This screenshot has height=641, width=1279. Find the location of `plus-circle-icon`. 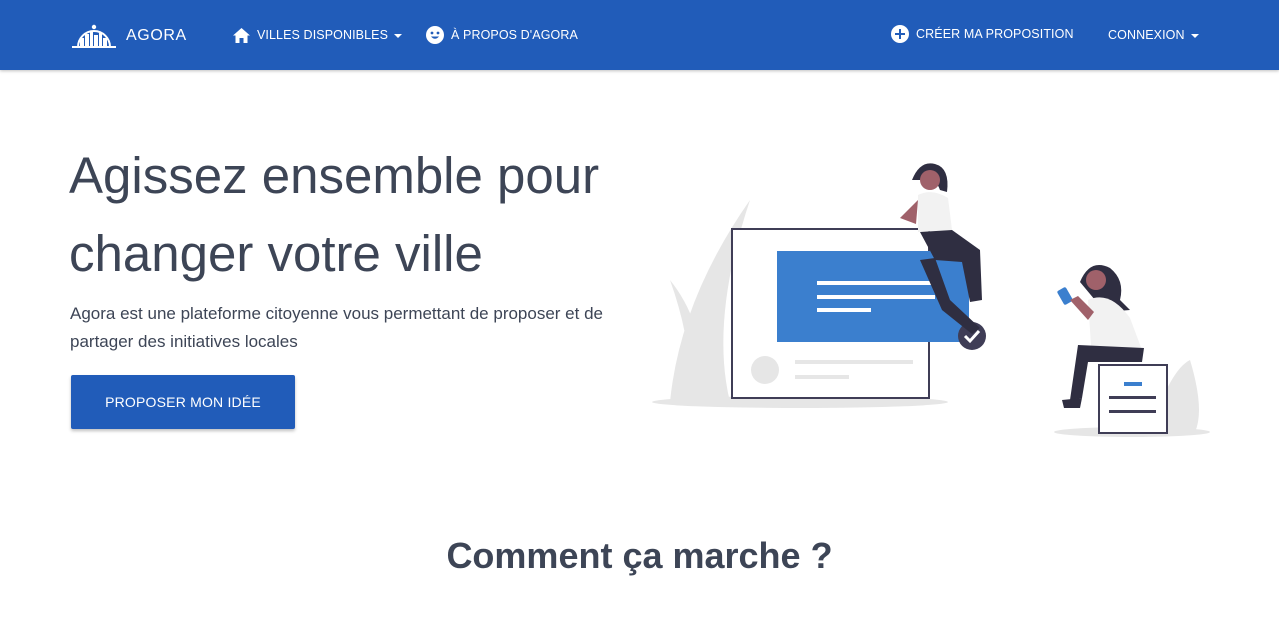

plus-circle-icon is located at coordinates (900, 34).